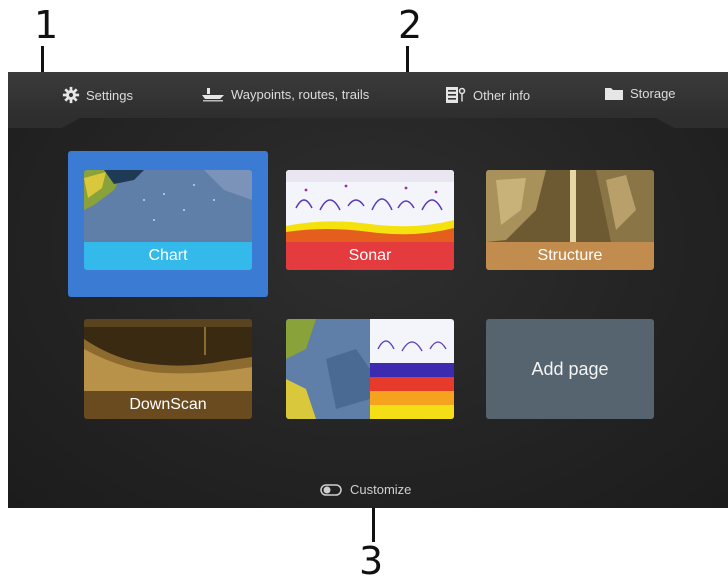  I want to click on combo-thumbnail, so click(370, 369).